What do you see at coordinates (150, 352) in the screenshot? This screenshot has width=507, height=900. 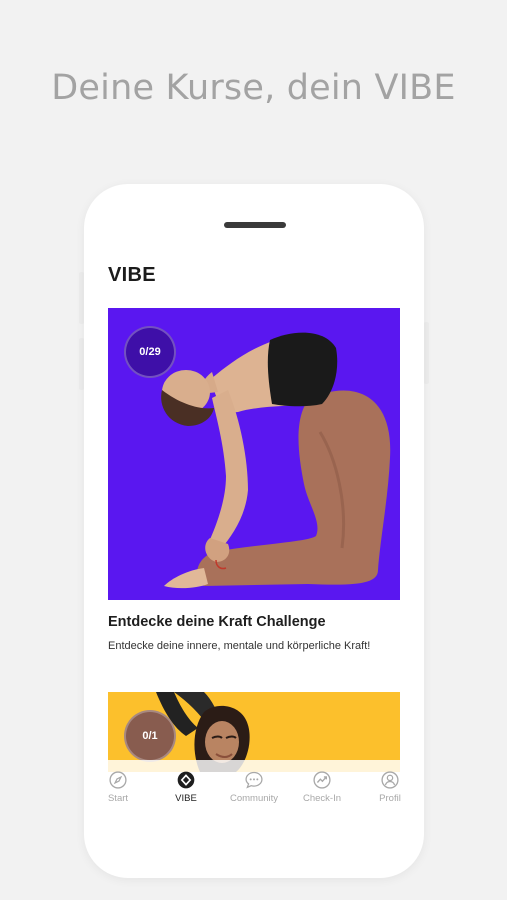 I see `course-progress-ring: 0/29` at bounding box center [150, 352].